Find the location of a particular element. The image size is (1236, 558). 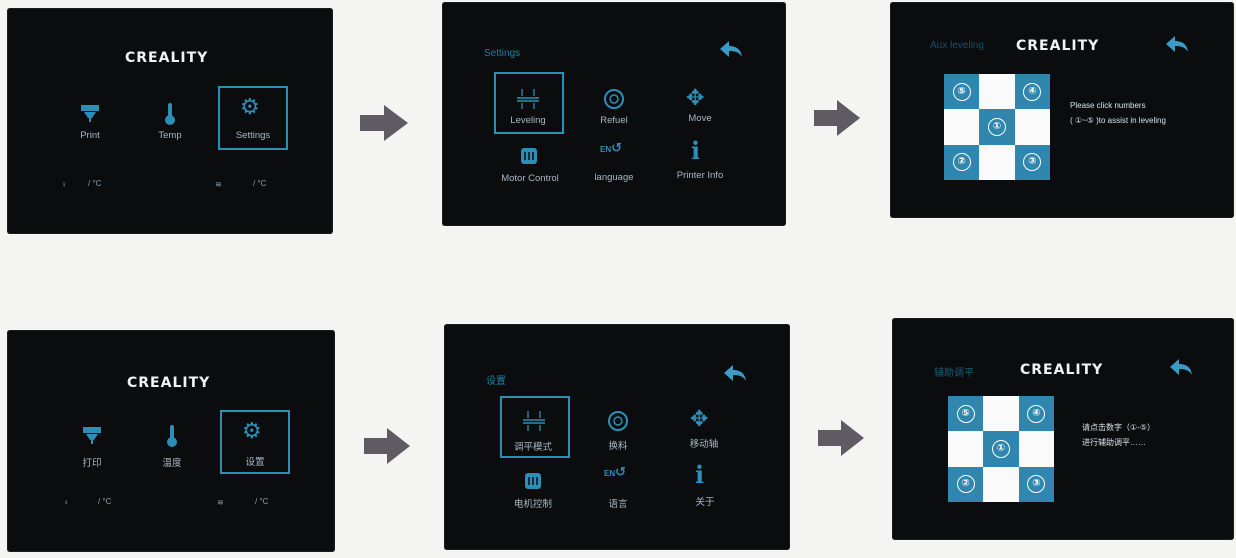

refuel-label: Refuel is located at coordinates (614, 120).